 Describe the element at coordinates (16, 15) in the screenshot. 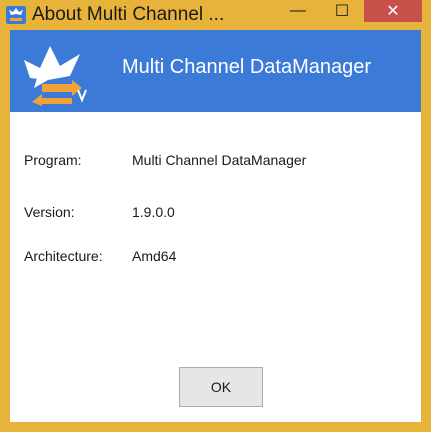

I see `app-icon` at that location.